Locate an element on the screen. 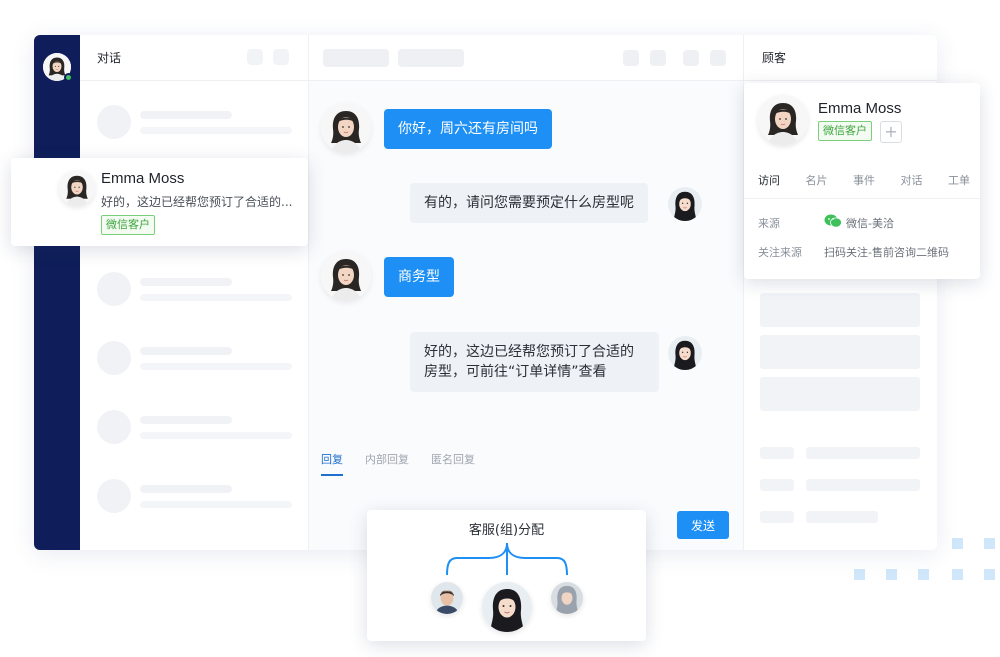  highlighted-conversation-card: Emma Moss 好的，这边已经帮您预订了合适的... 微信客户 is located at coordinates (159, 202).